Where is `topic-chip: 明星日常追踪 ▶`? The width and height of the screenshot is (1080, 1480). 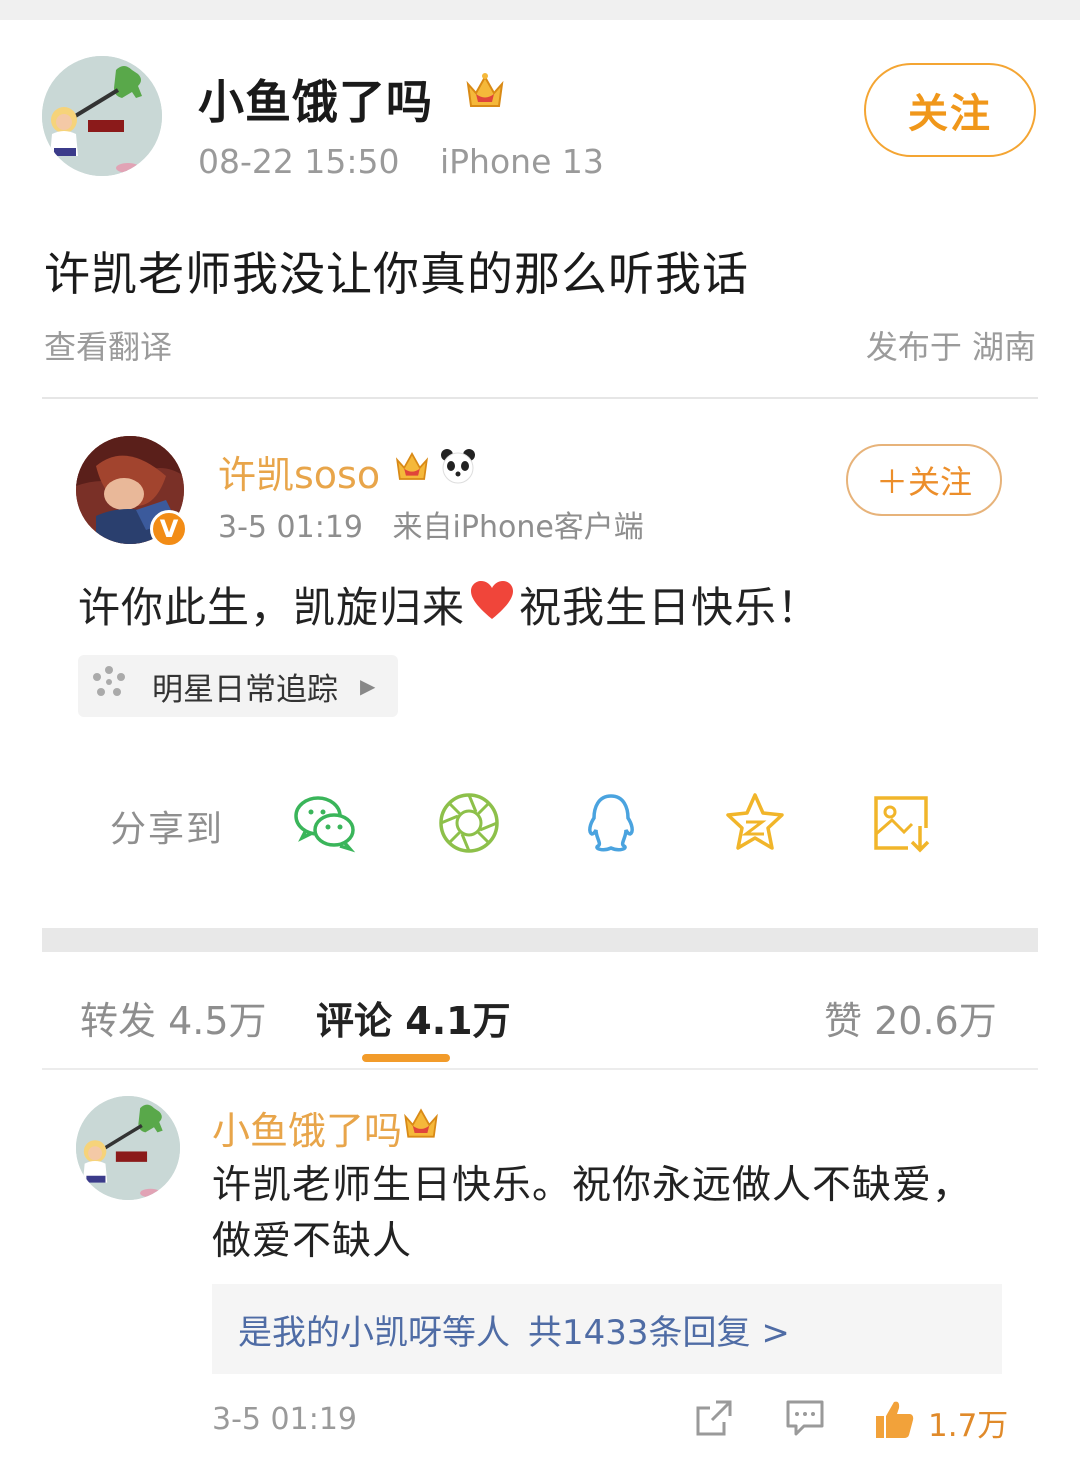 topic-chip: 明星日常追踪 ▶ is located at coordinates (238, 686).